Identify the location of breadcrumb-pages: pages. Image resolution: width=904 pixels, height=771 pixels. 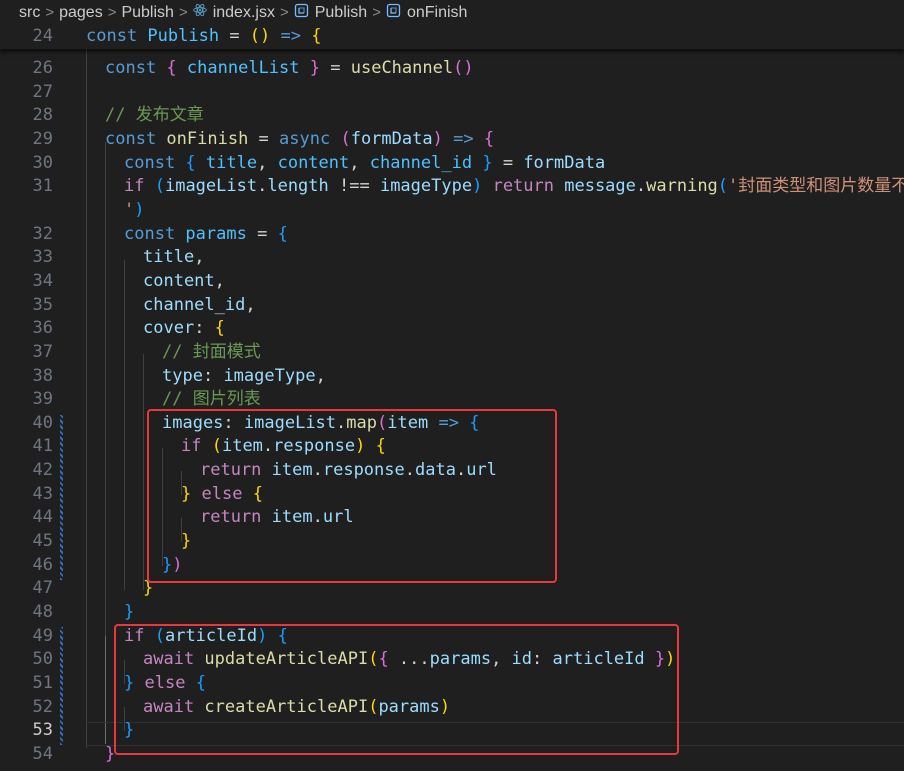
(81, 13).